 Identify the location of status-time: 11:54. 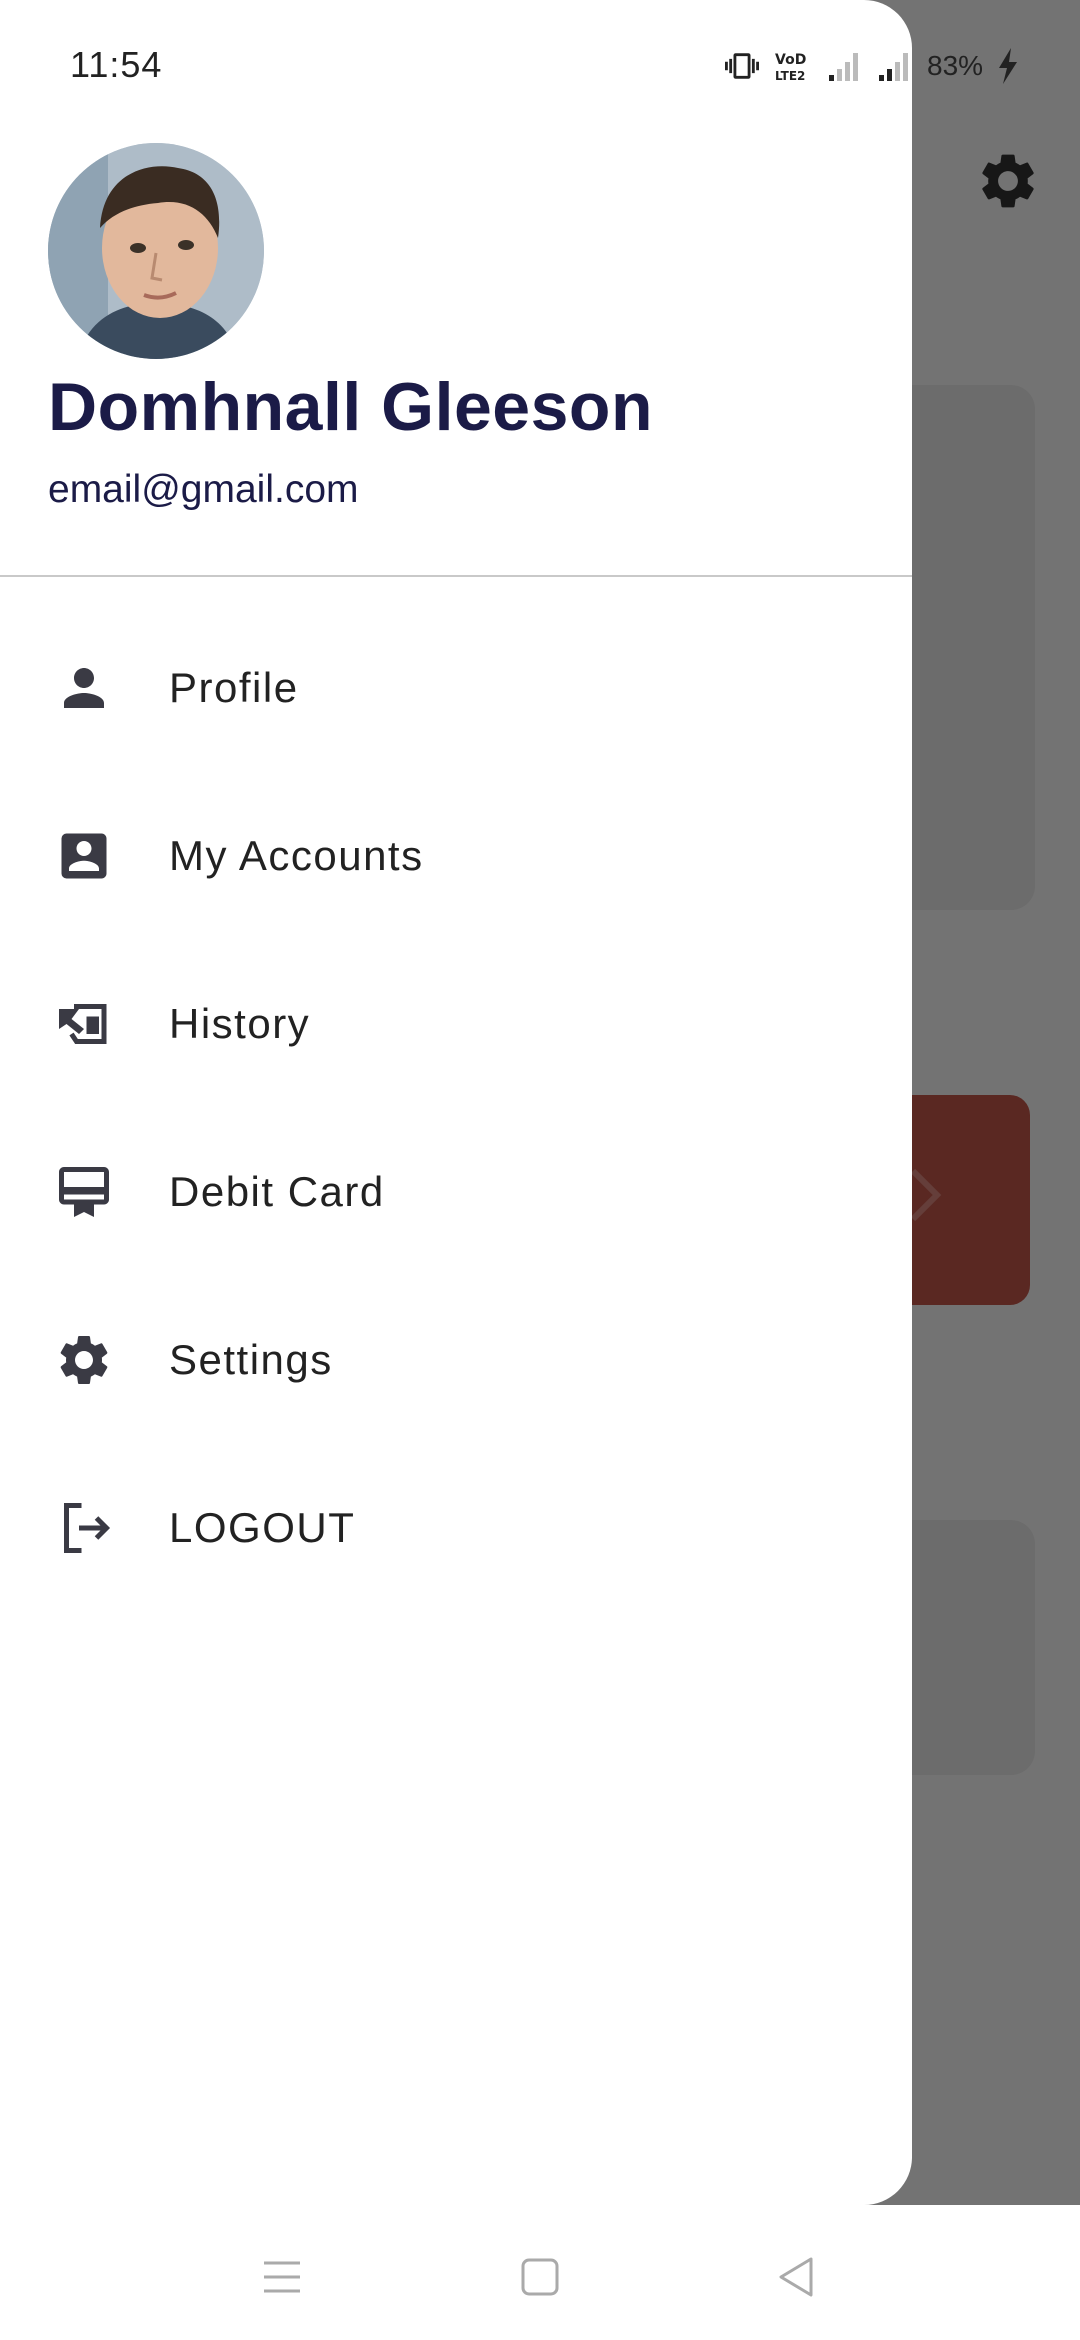
(116, 64).